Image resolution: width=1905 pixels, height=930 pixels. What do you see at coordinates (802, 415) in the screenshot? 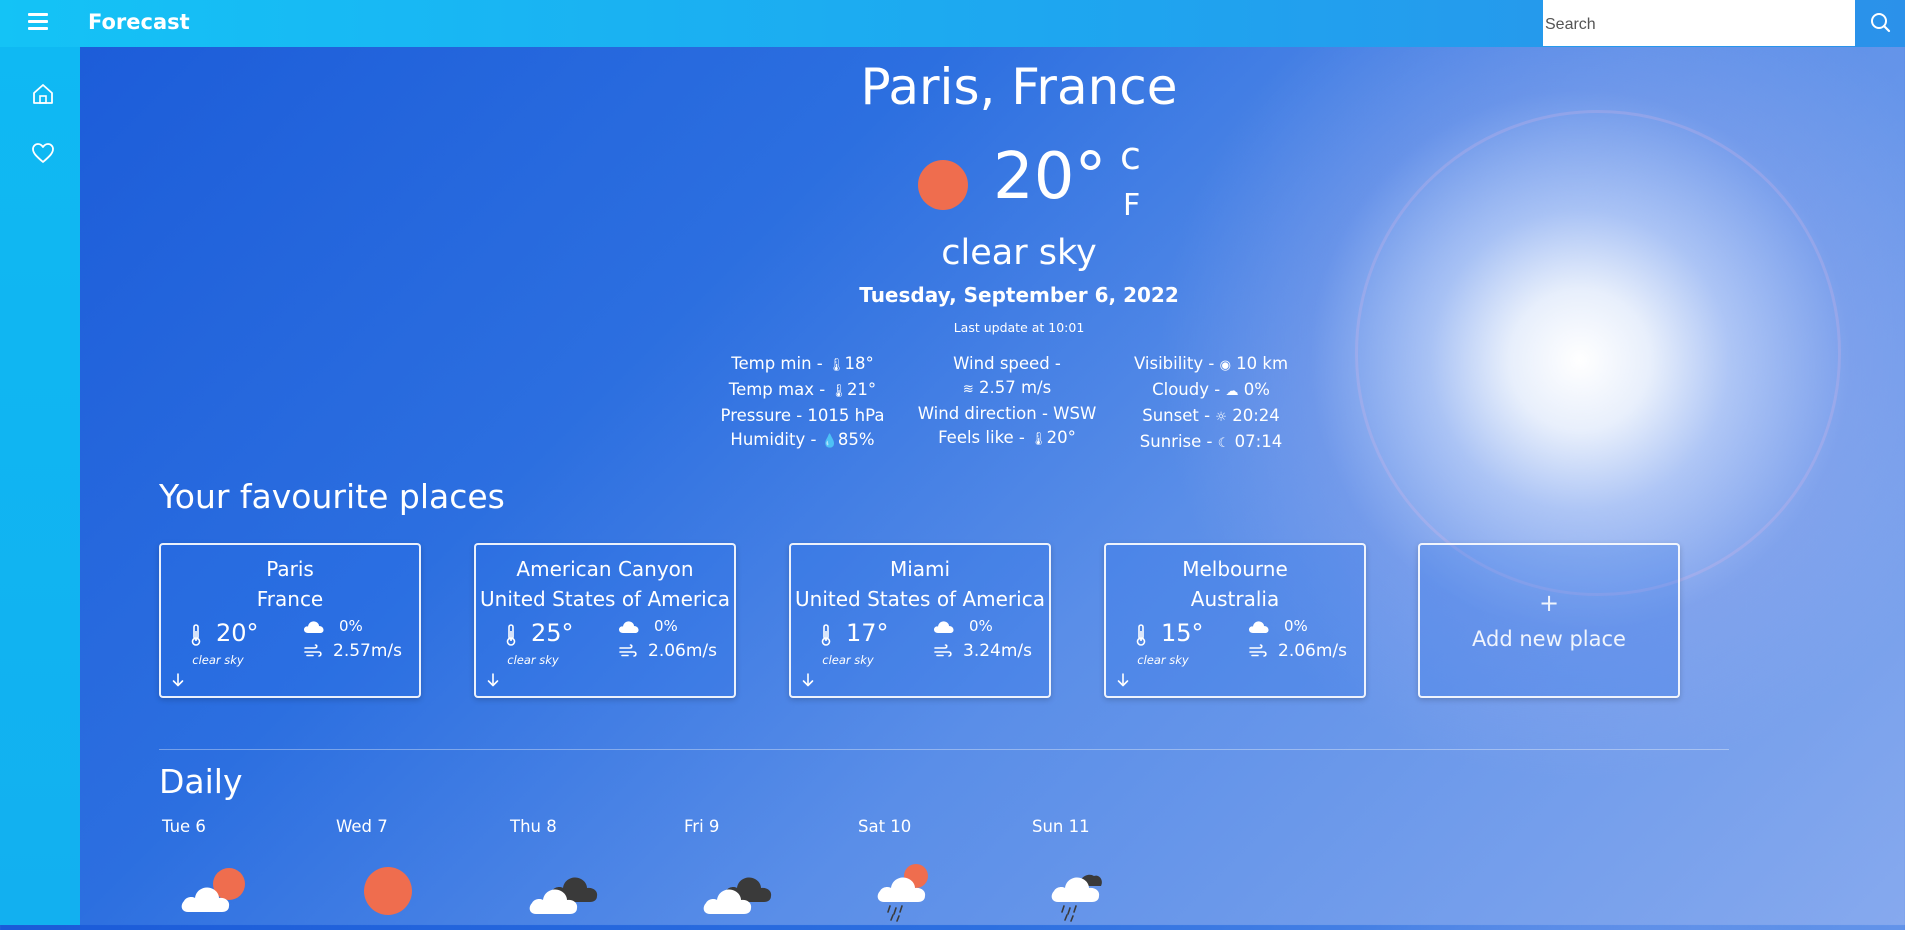
I see `detail-pressure: Pressure - 1015 hPa` at bounding box center [802, 415].